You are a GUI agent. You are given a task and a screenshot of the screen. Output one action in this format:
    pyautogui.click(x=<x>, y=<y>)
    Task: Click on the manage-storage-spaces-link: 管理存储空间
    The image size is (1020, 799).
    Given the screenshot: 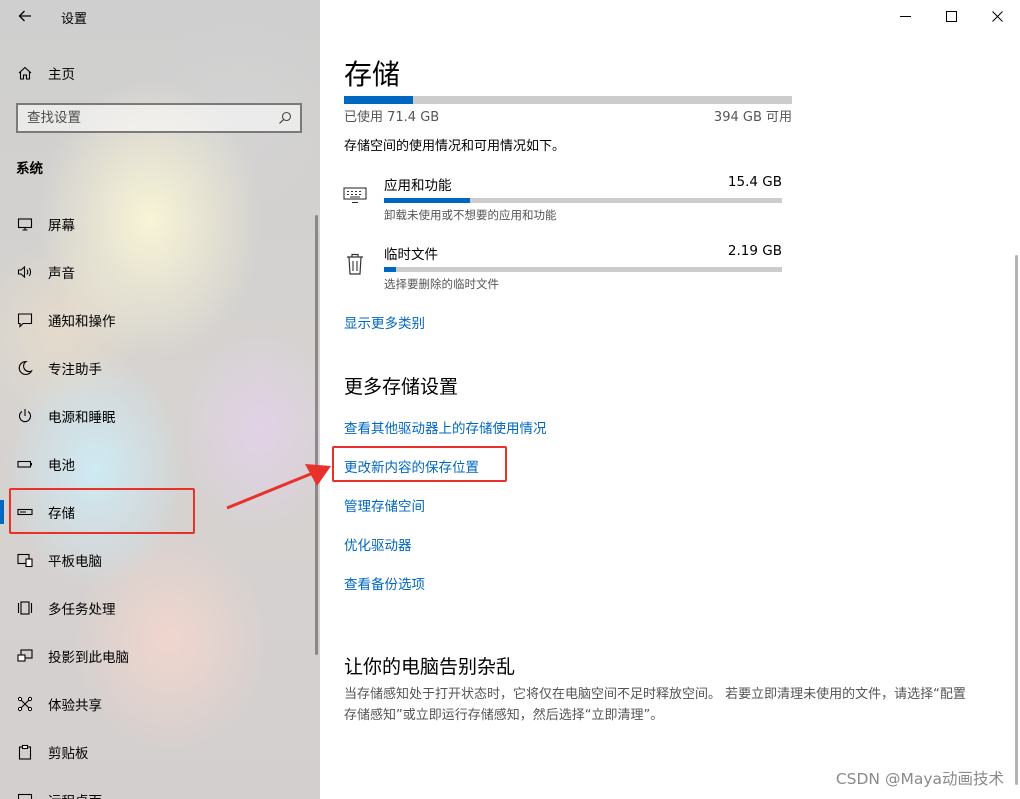 What is the action you would take?
    pyautogui.click(x=384, y=505)
    